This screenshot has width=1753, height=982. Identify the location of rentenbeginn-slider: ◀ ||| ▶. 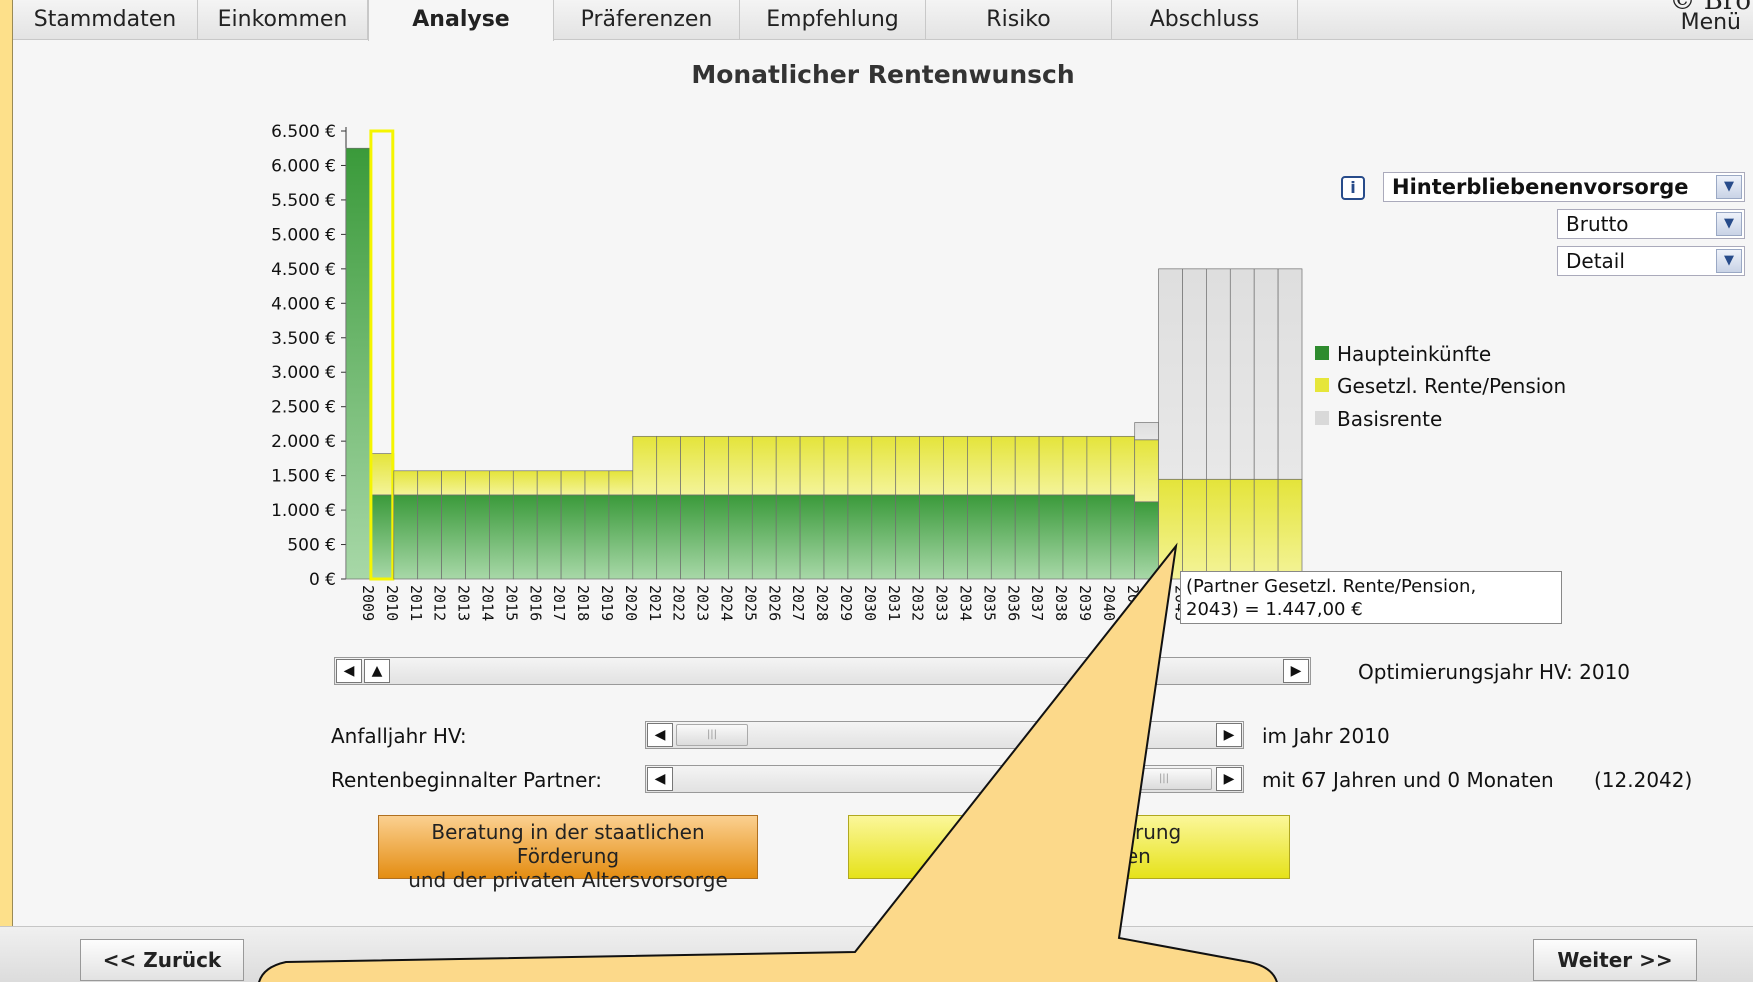
(944, 779).